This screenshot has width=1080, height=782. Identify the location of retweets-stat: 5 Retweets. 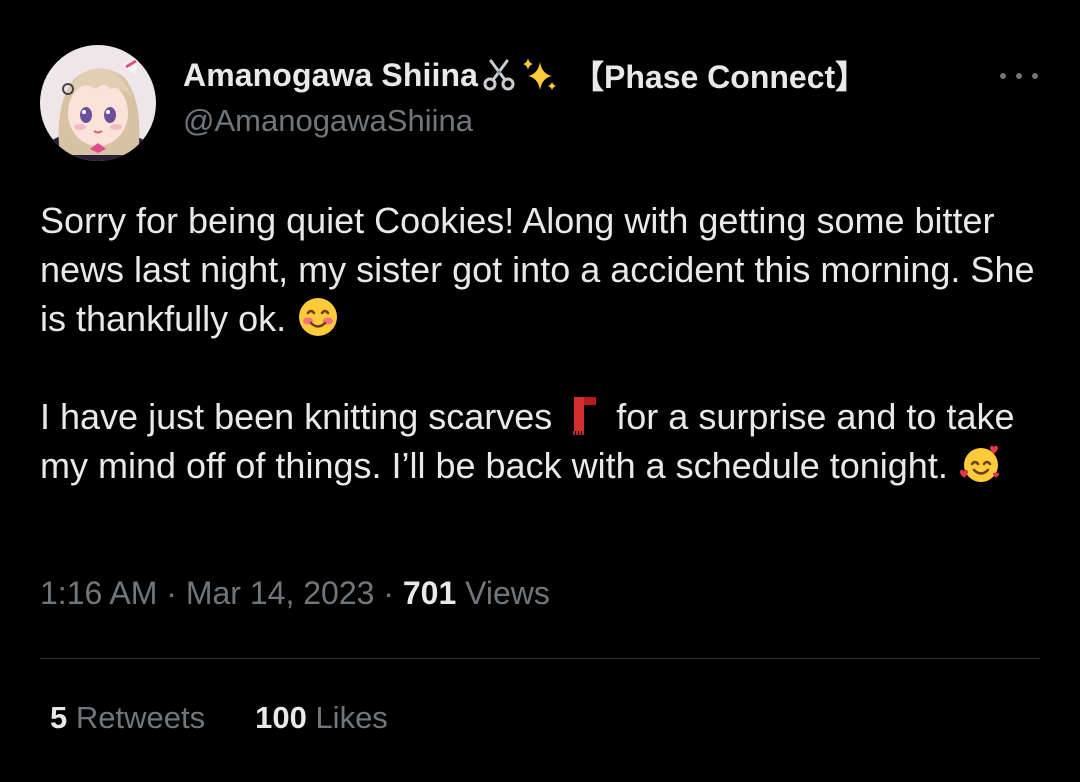
(127, 718).